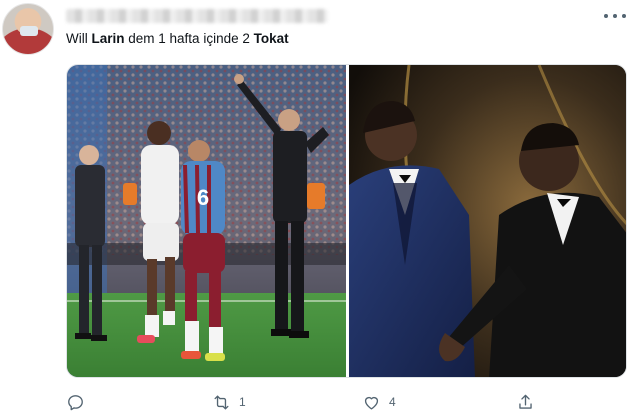  I want to click on like-count: 4, so click(392, 402).